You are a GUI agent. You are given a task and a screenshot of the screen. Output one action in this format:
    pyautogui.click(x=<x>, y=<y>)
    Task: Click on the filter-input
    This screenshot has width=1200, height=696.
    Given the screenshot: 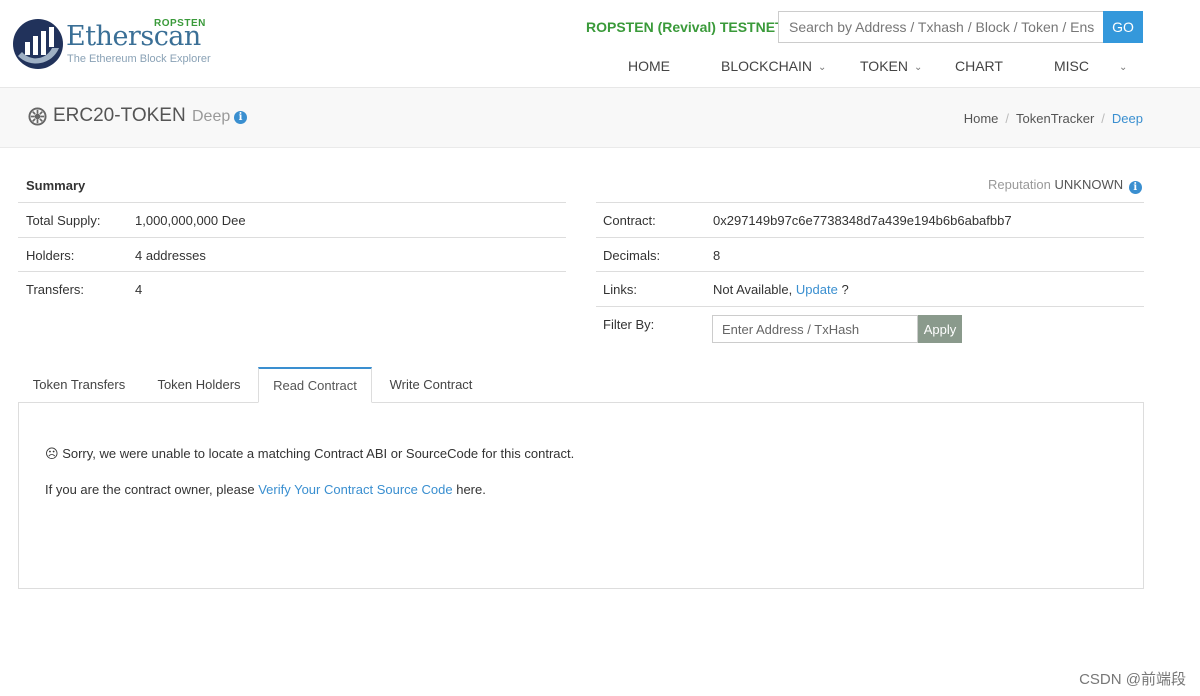 What is the action you would take?
    pyautogui.click(x=815, y=329)
    